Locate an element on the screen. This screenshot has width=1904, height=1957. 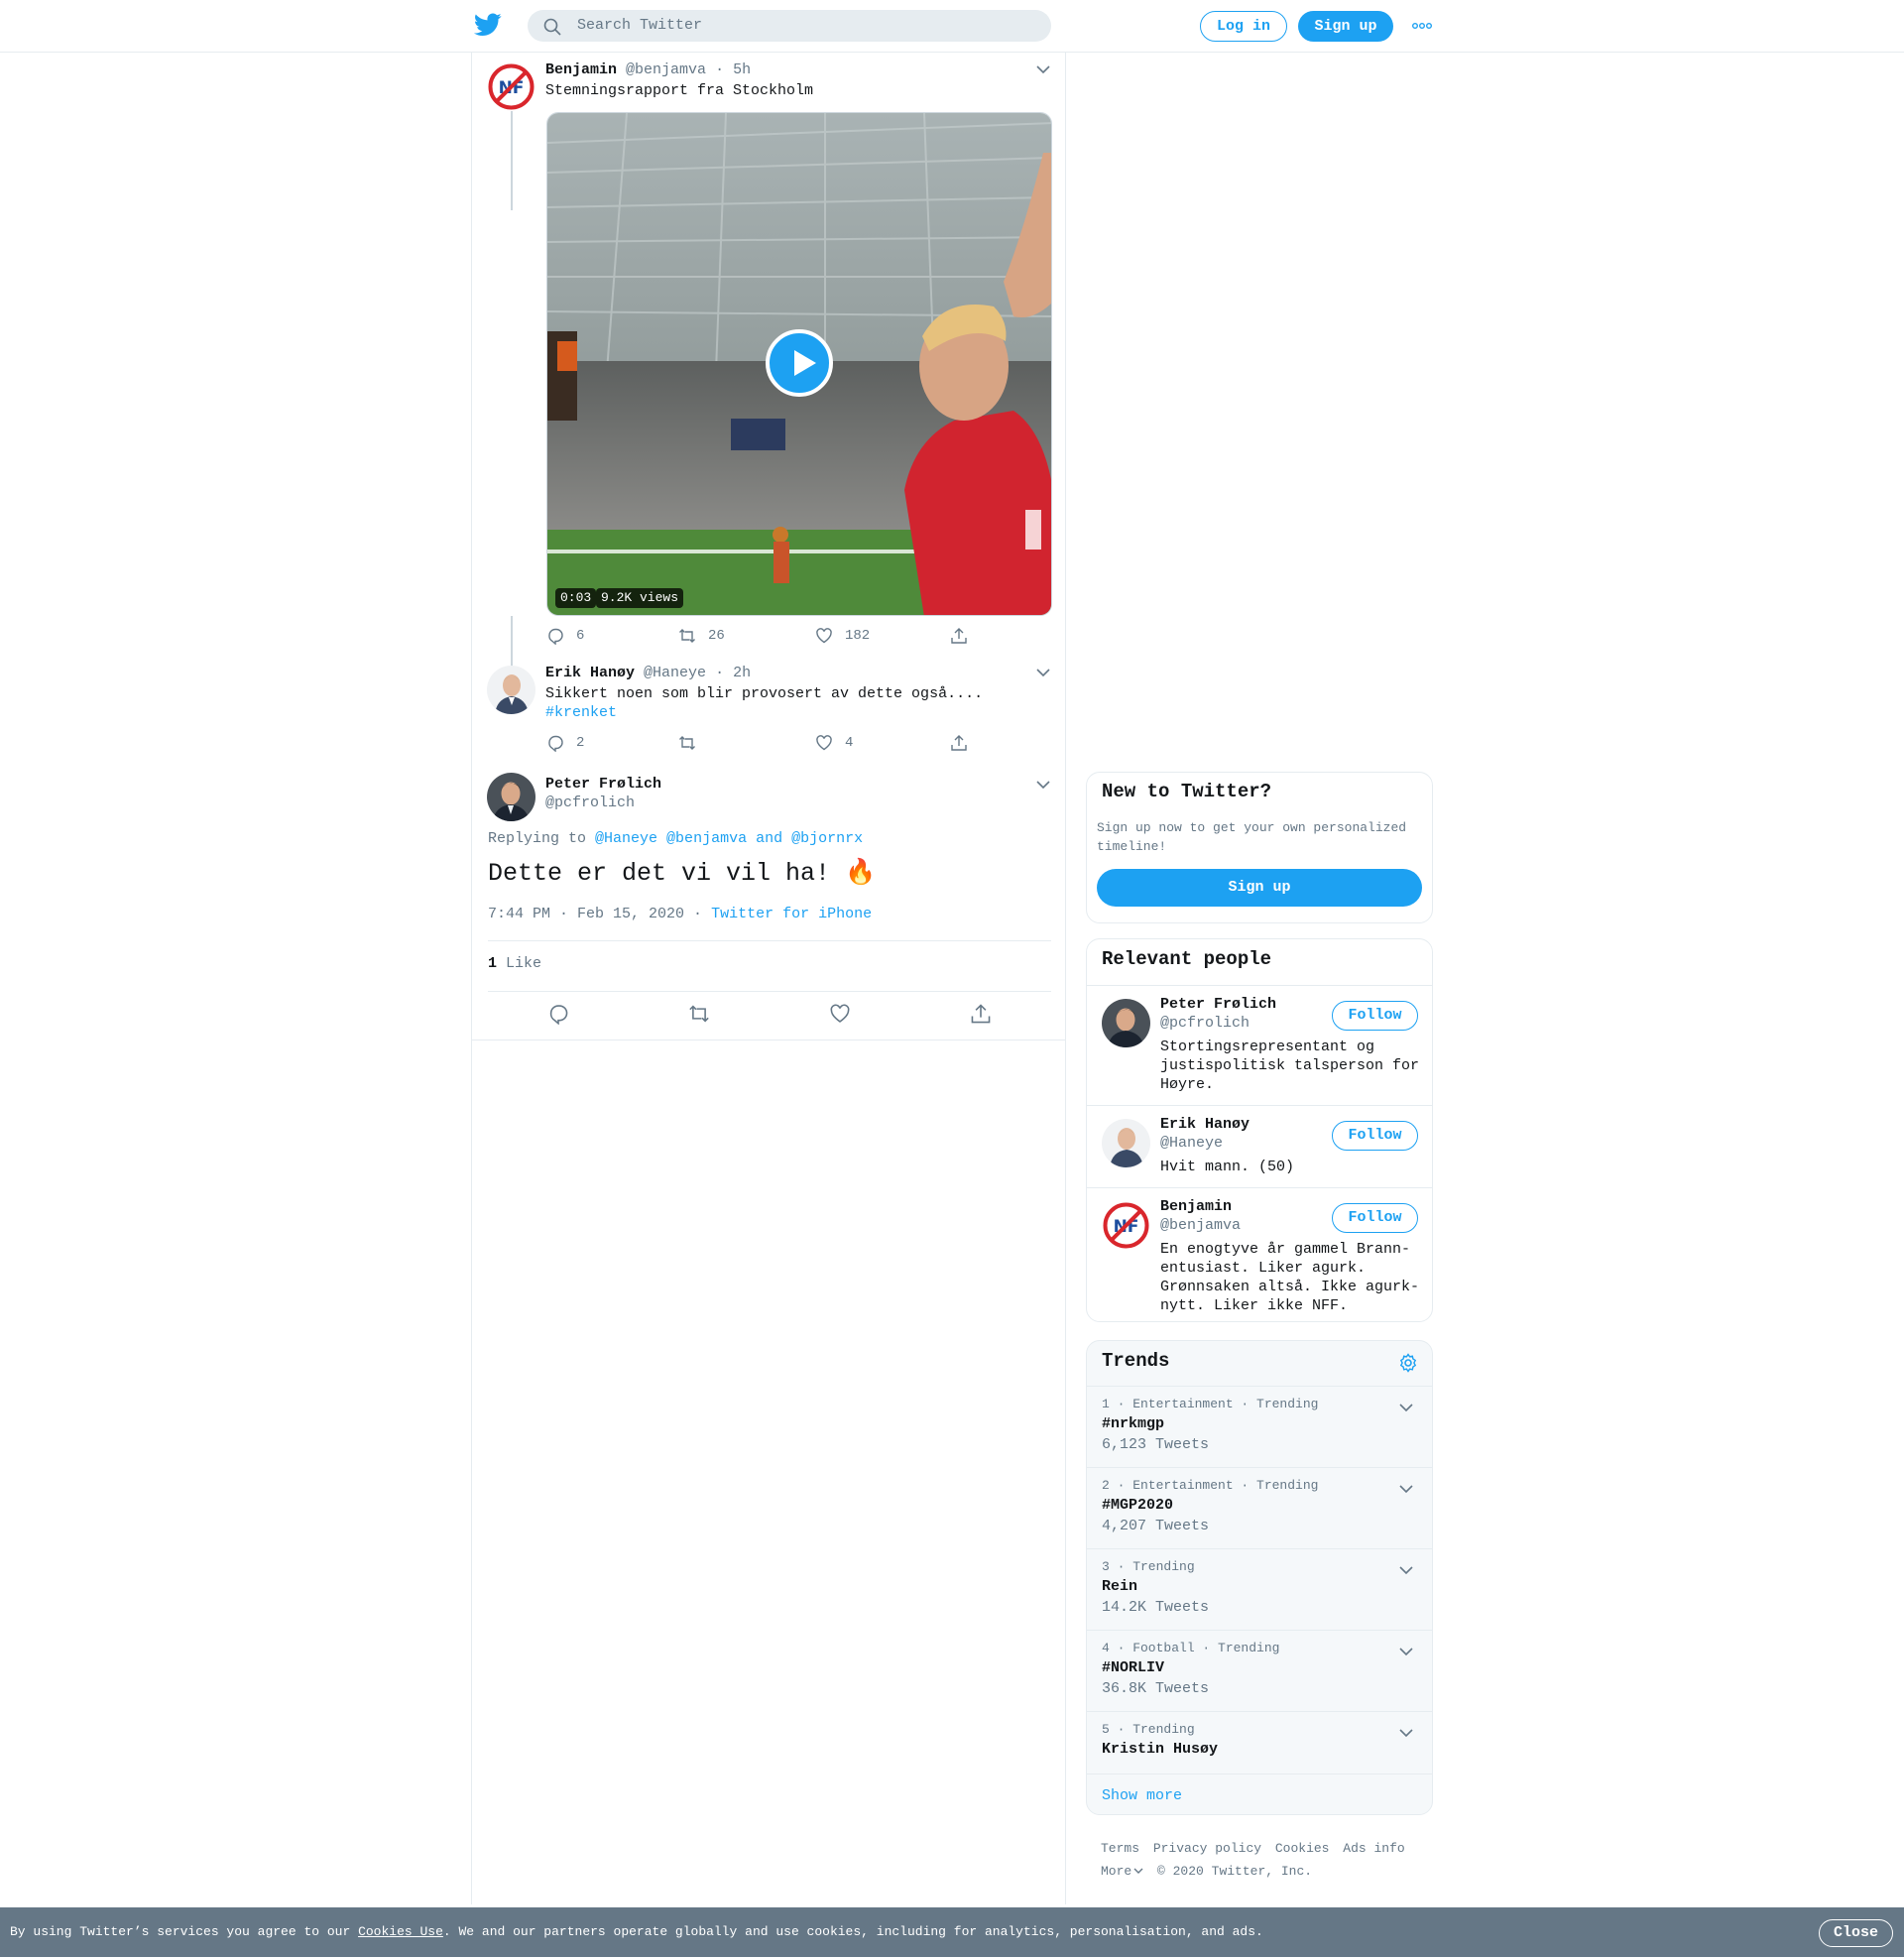
person-handle: @benjamva is located at coordinates (1200, 1225).